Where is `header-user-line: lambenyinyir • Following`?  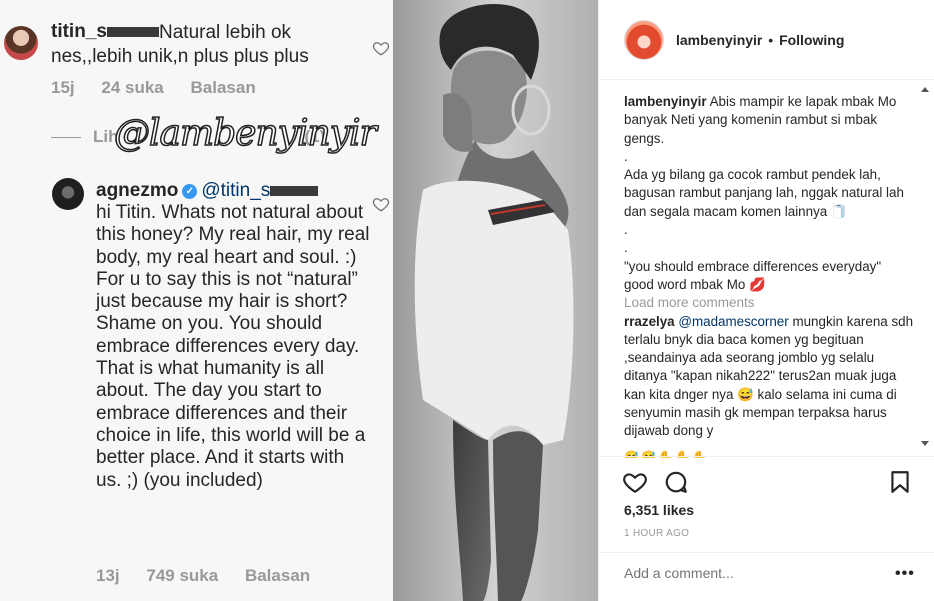 header-user-line: lambenyinyir • Following is located at coordinates (760, 40).